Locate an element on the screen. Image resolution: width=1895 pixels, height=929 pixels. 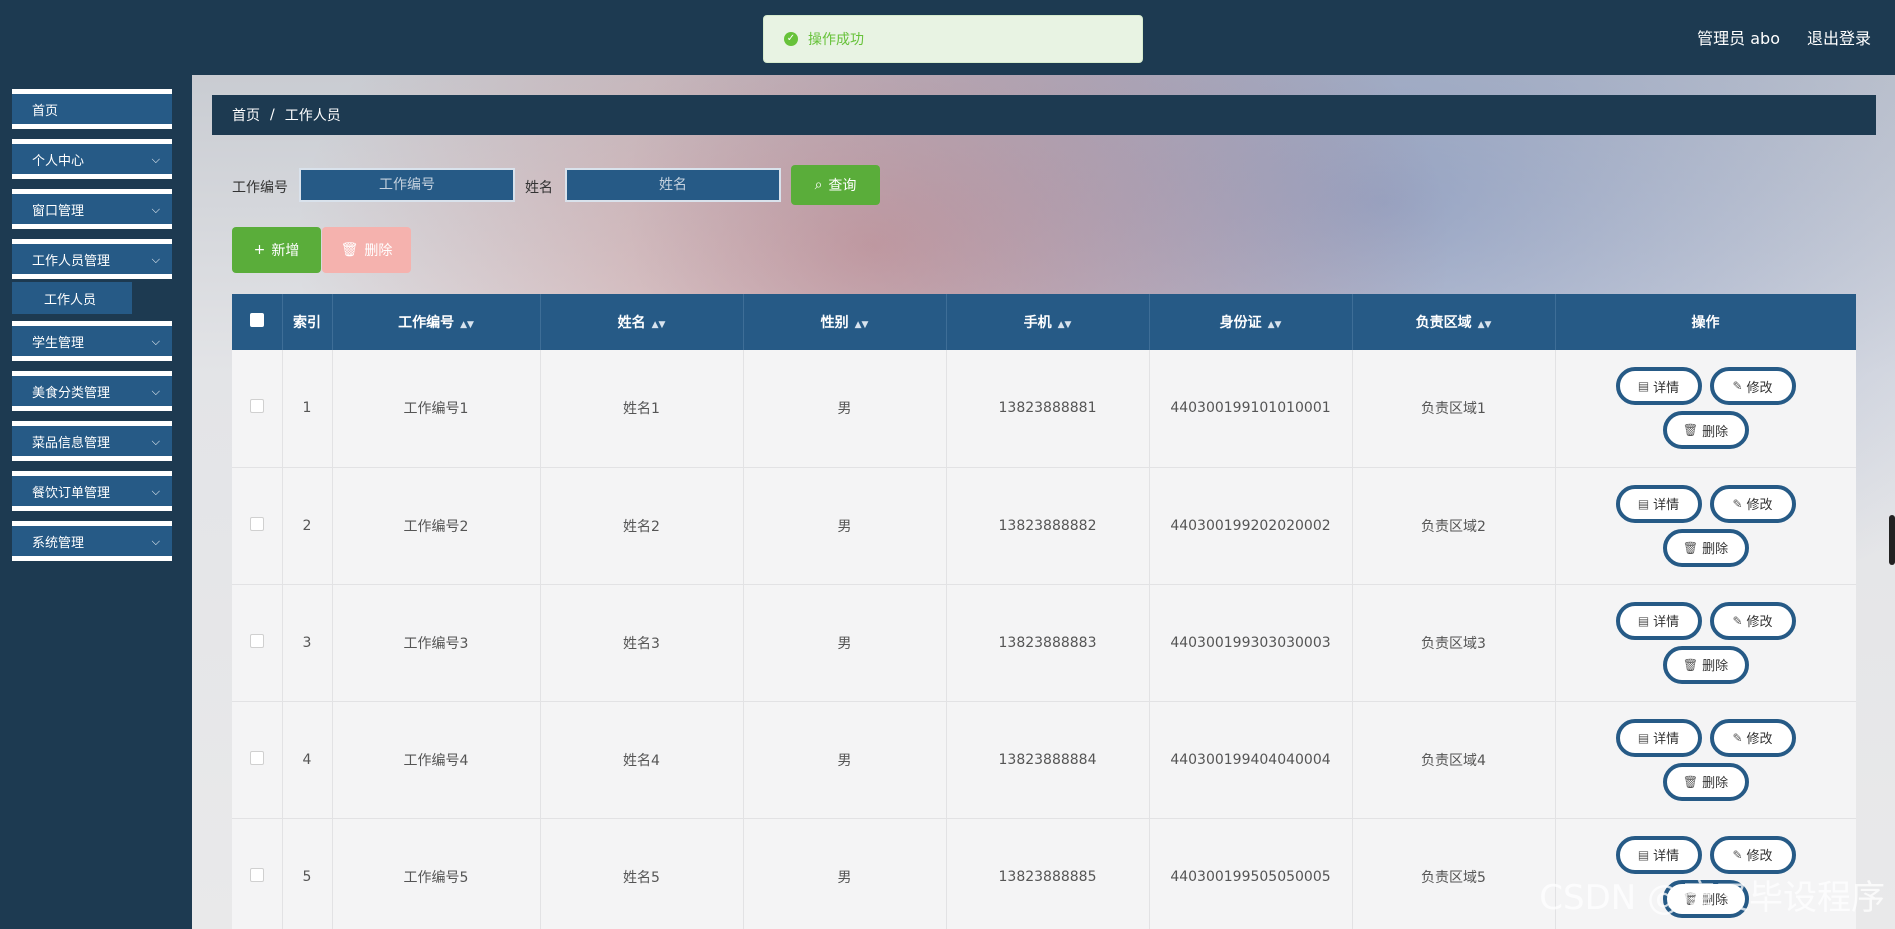
cell-index: 3 is located at coordinates (307, 643).